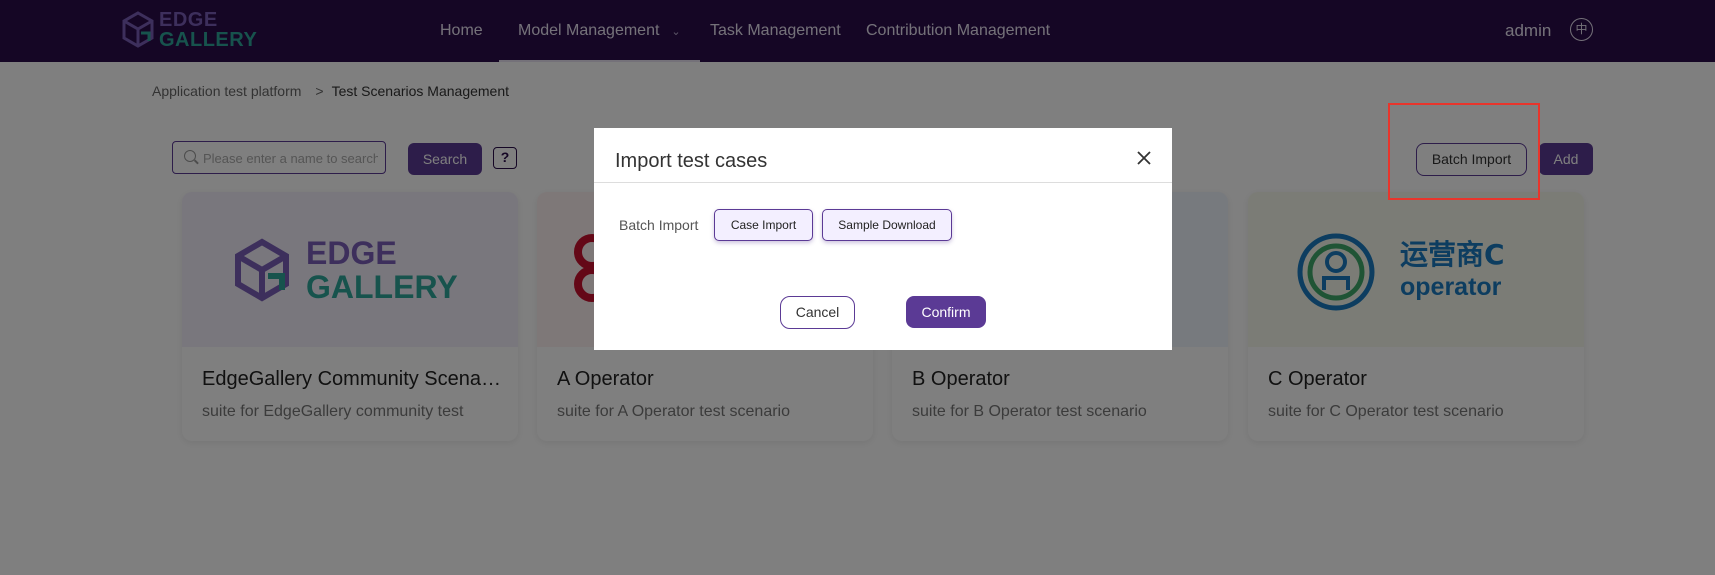 This screenshot has height=575, width=1715. Describe the element at coordinates (1464, 151) in the screenshot. I see `highlight-box` at that location.